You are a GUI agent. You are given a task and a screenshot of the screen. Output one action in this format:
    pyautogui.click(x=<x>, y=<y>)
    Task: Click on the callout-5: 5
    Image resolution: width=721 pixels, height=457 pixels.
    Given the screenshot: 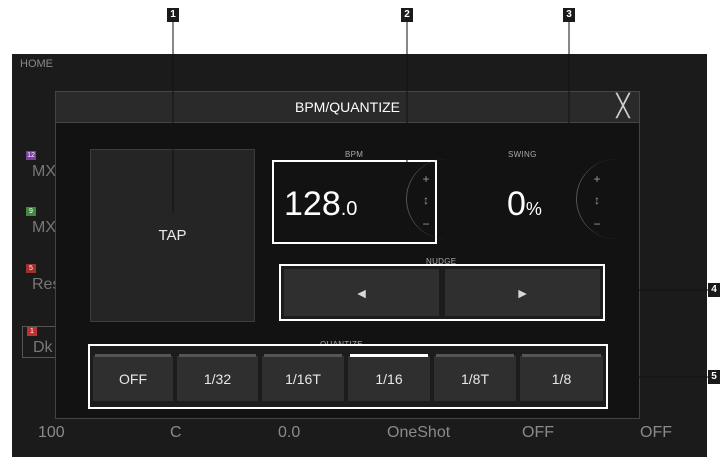 What is the action you would take?
    pyautogui.click(x=714, y=377)
    